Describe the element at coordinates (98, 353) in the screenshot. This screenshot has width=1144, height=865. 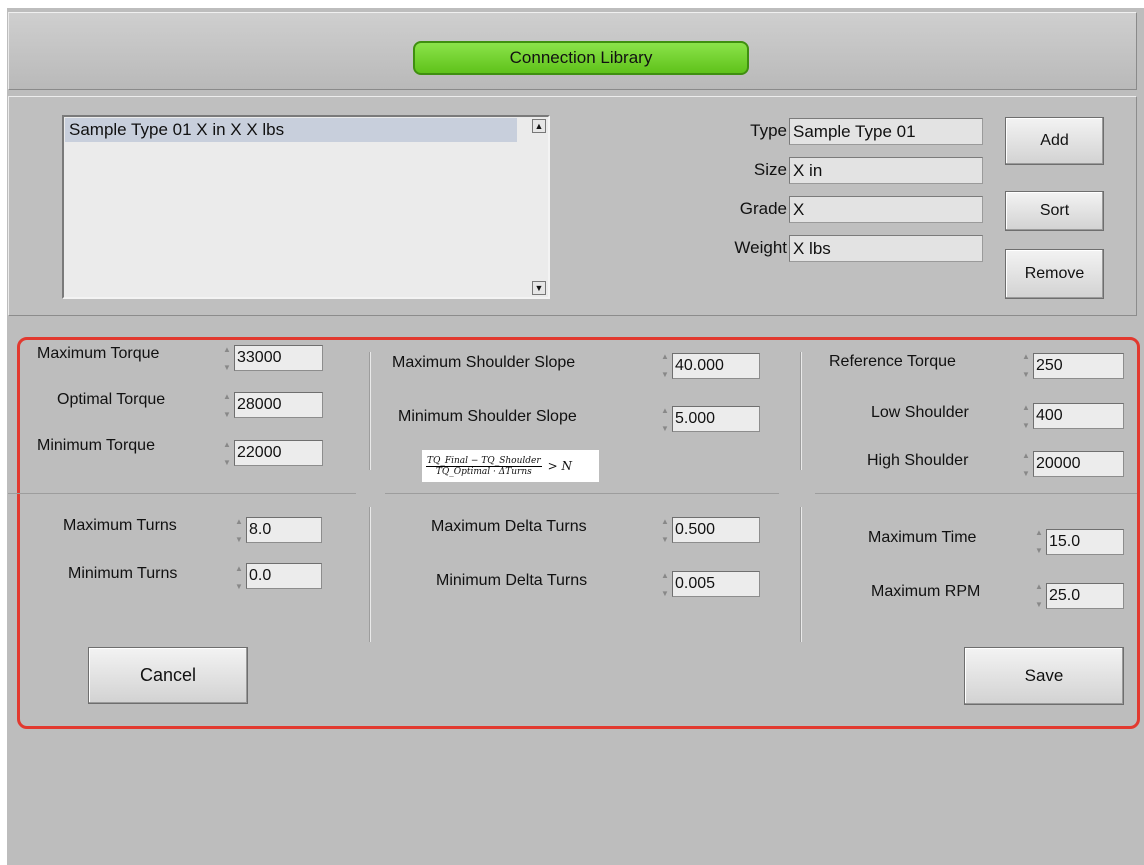
I see `maximum-torque-label: Maximum Torque` at that location.